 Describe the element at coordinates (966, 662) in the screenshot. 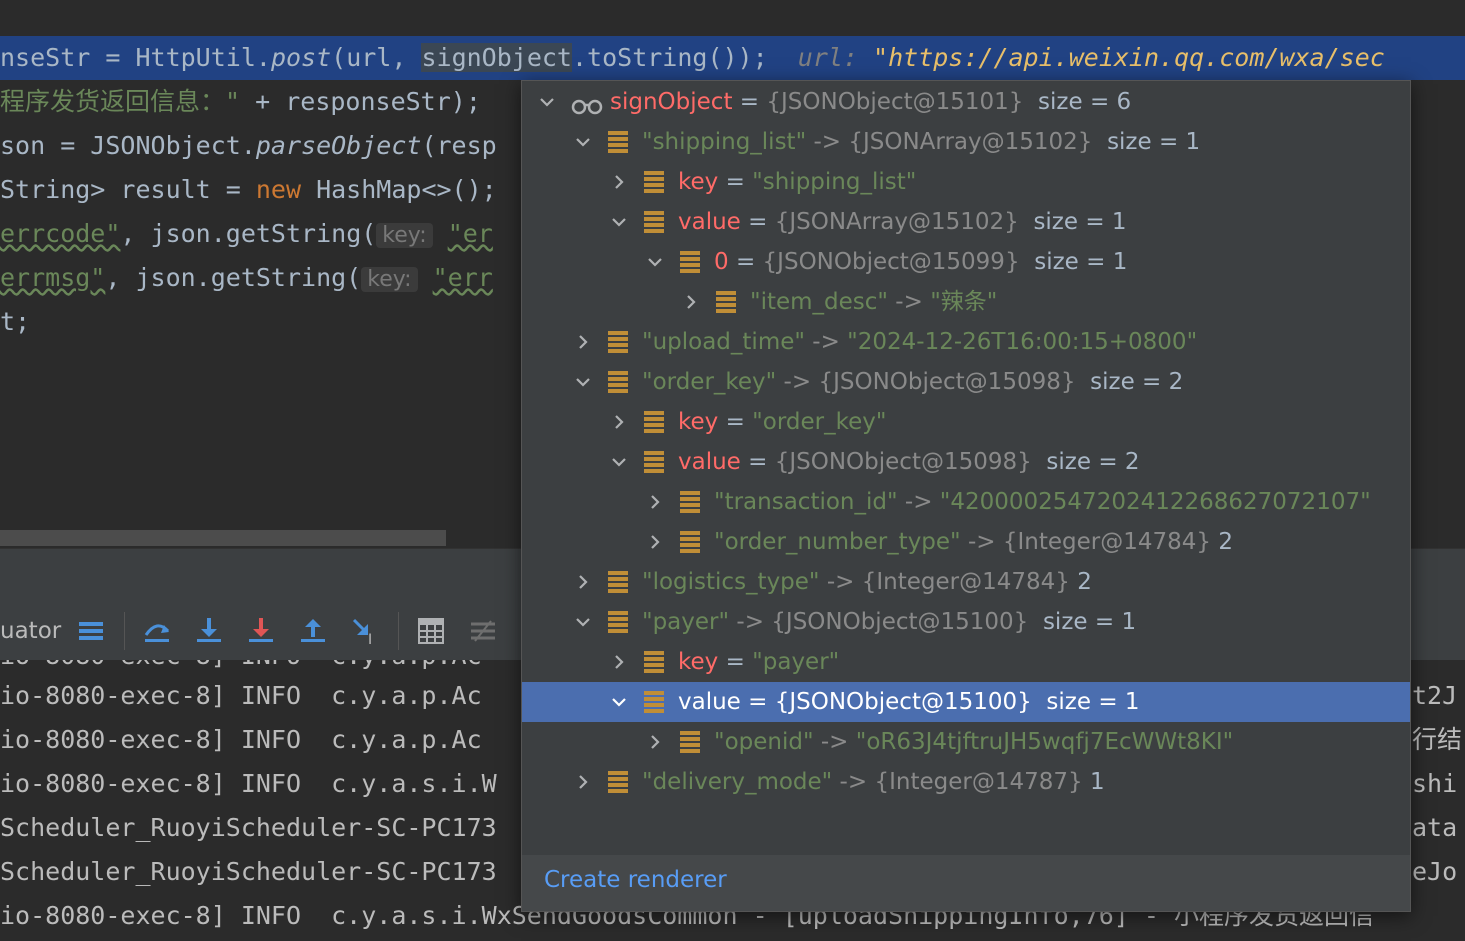

I see `tree-node: key = "payer"` at that location.